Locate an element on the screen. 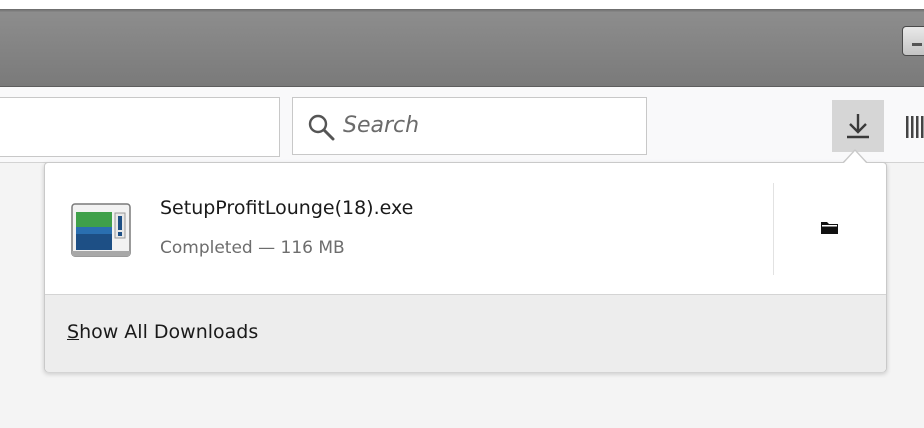 This screenshot has height=428, width=924. folder-icon is located at coordinates (829, 228).